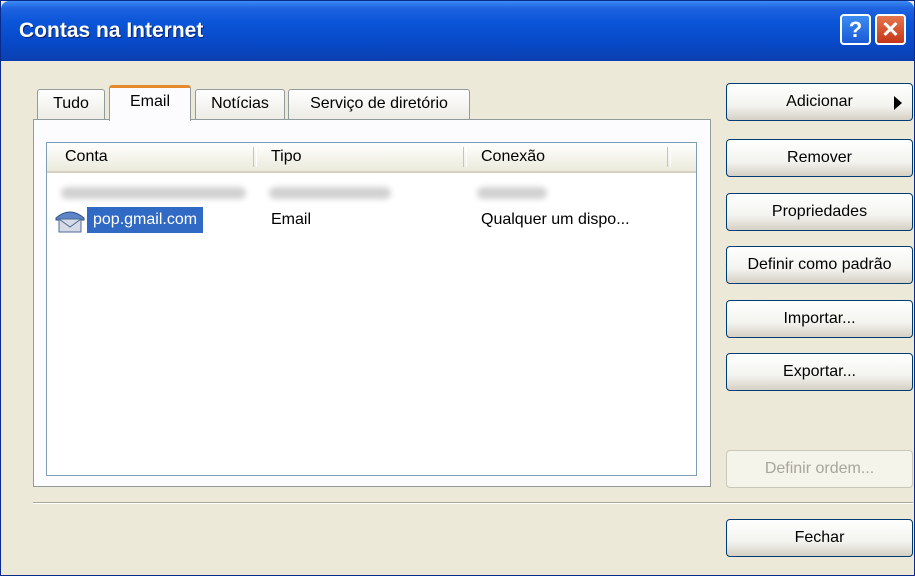 The height and width of the screenshot is (576, 915). What do you see at coordinates (150, 103) in the screenshot?
I see `tab-email: Email` at bounding box center [150, 103].